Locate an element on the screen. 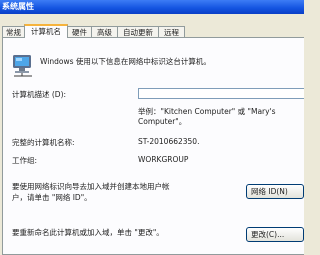 This screenshot has width=320, height=255. tab-strip: 常规 计算机名 硬件 高级 自动更新 远程 is located at coordinates (152, 31).